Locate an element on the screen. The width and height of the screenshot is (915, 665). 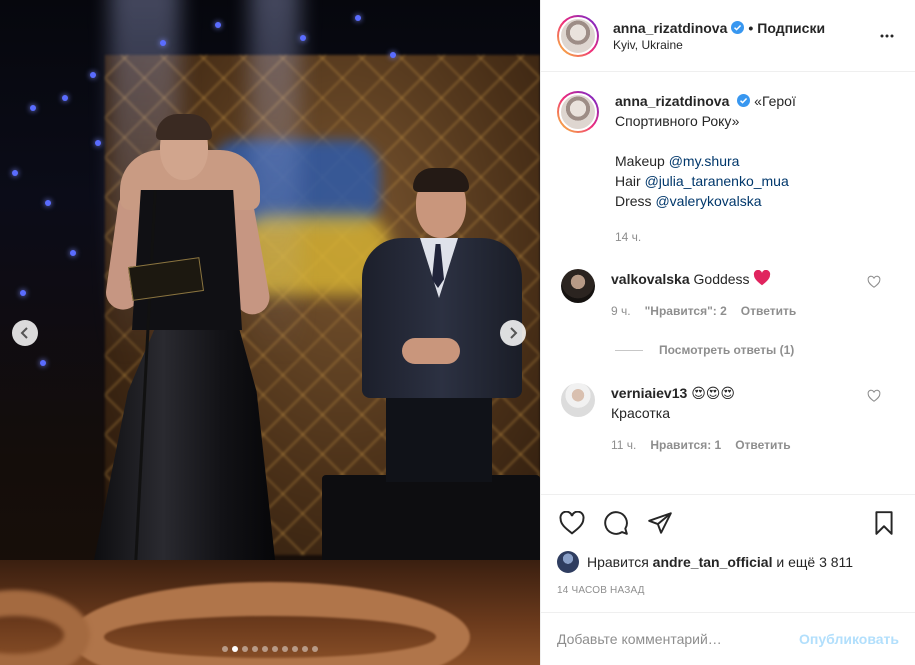
post-header: anna_rizatdinova • Подписки Kyiv, Ukraine is located at coordinates (728, 36).